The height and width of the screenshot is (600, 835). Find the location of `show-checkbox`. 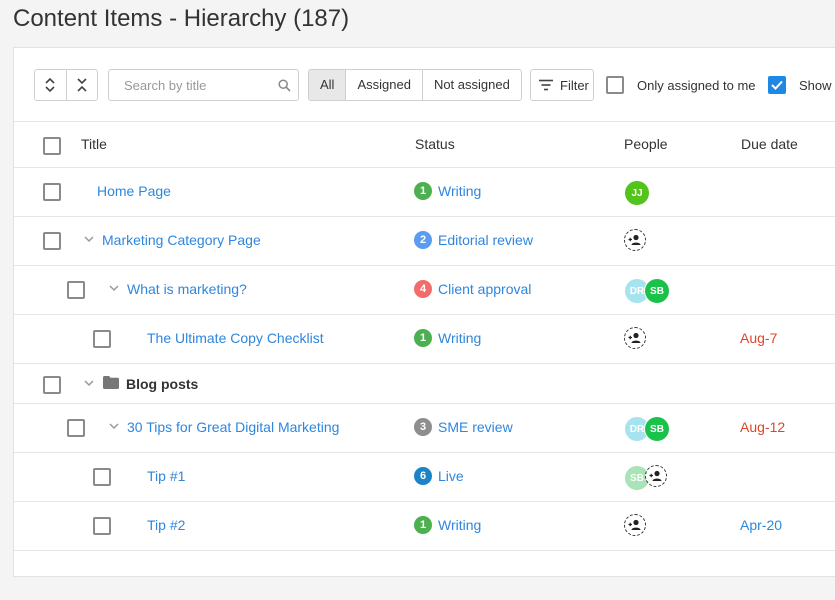

show-checkbox is located at coordinates (777, 85).